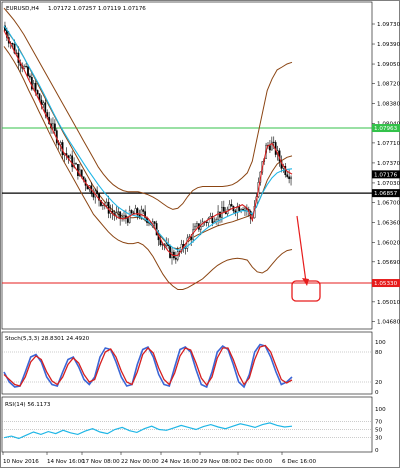 The image size is (400, 468). What do you see at coordinates (180, 462) in the screenshot?
I see `x-tick-label: 24 Nov 16:00` at bounding box center [180, 462].